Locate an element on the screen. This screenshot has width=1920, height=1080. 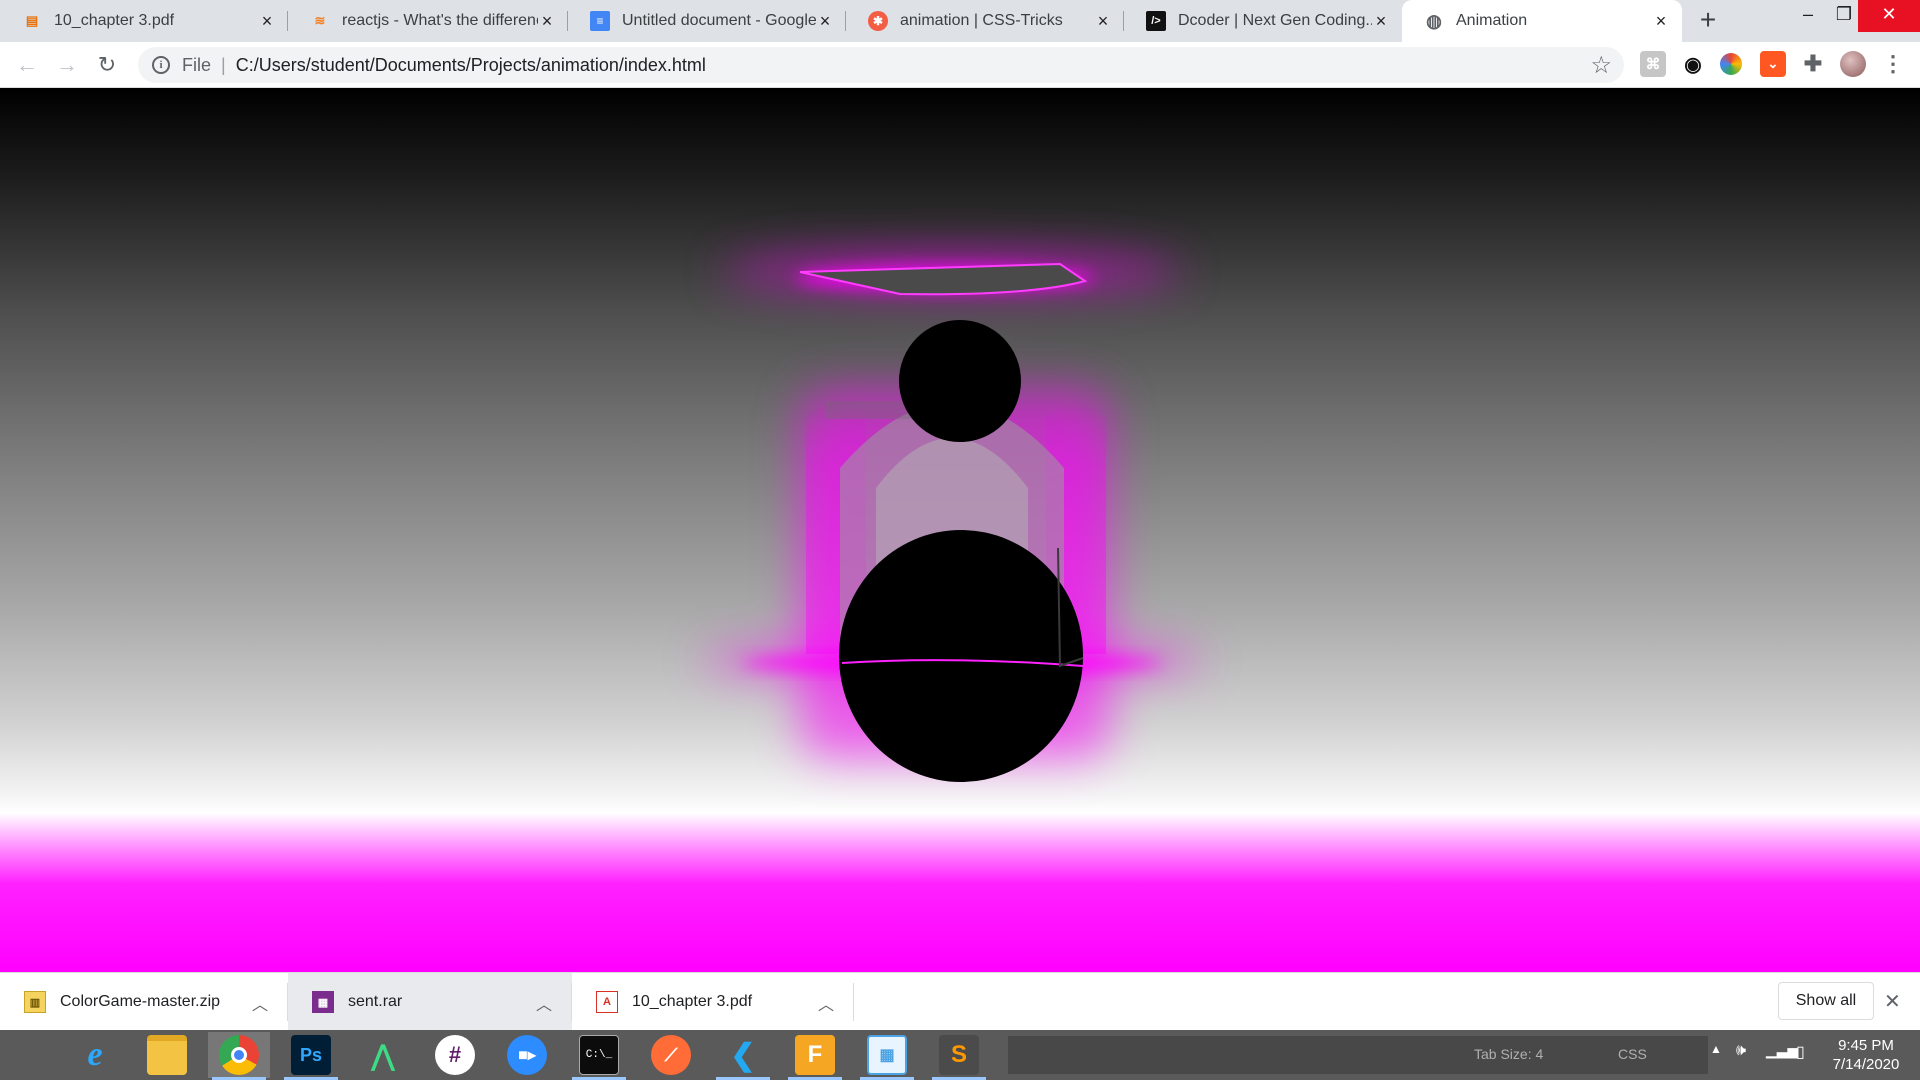
windows-start-icon is located at coordinates (31, 1055).